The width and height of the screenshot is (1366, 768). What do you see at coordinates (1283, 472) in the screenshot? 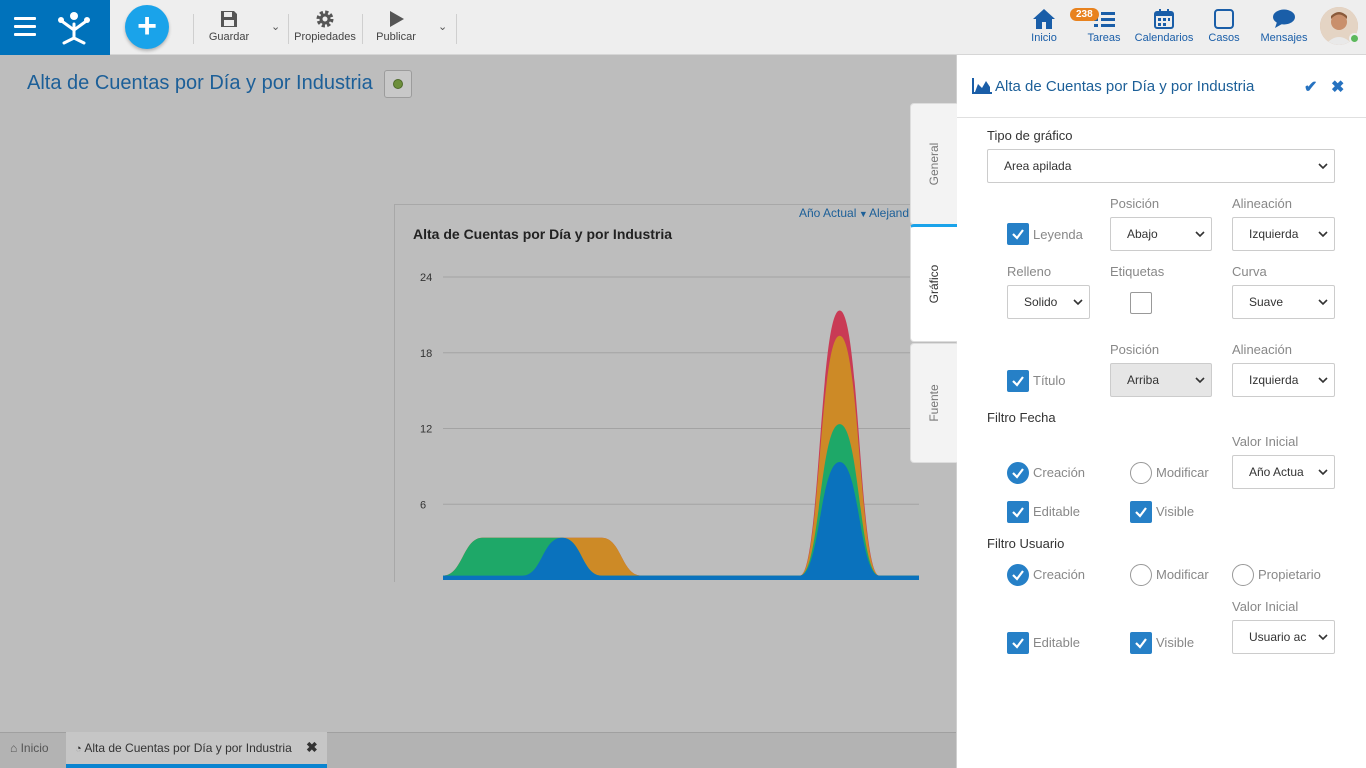
I see `date-initial-value-select: Año Actua` at bounding box center [1283, 472].